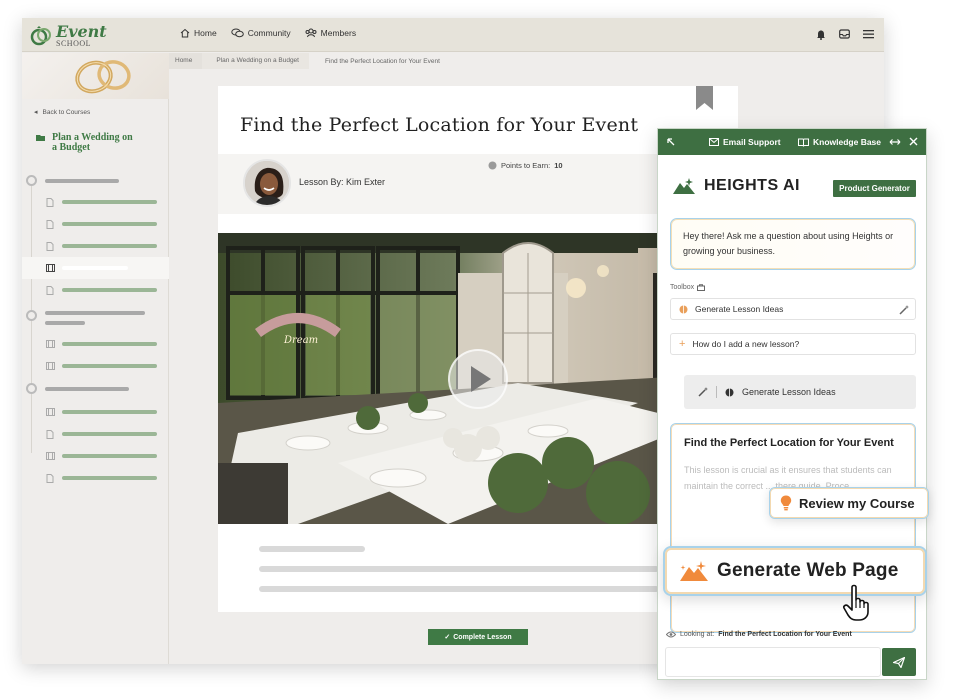 The width and height of the screenshot is (967, 700). I want to click on points-label: Points to Earn:, so click(526, 165).